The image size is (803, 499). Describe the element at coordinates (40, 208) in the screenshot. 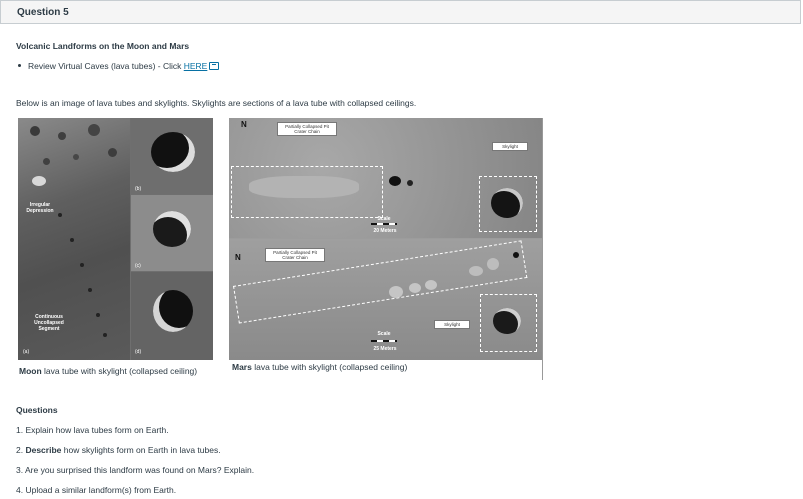

I see `label-irregular-depression: Irregular Depression` at that location.